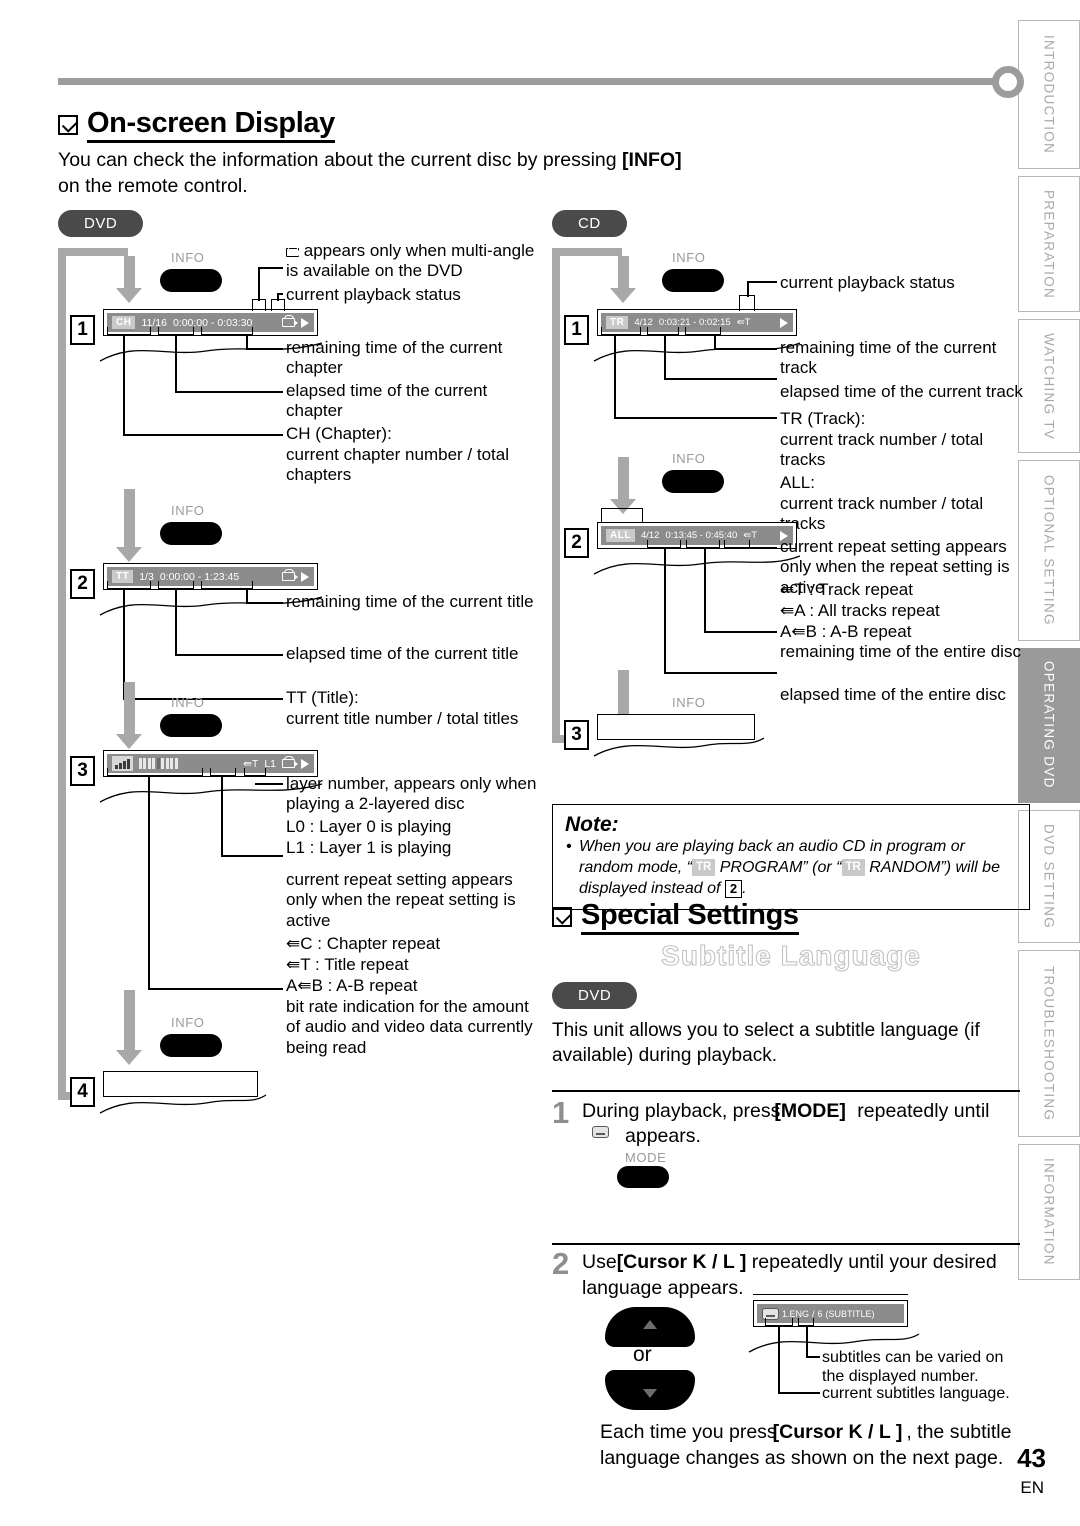 This screenshot has width=1080, height=1526. Describe the element at coordinates (576, 543) in the screenshot. I see `cd-step-number-2: 2` at that location.